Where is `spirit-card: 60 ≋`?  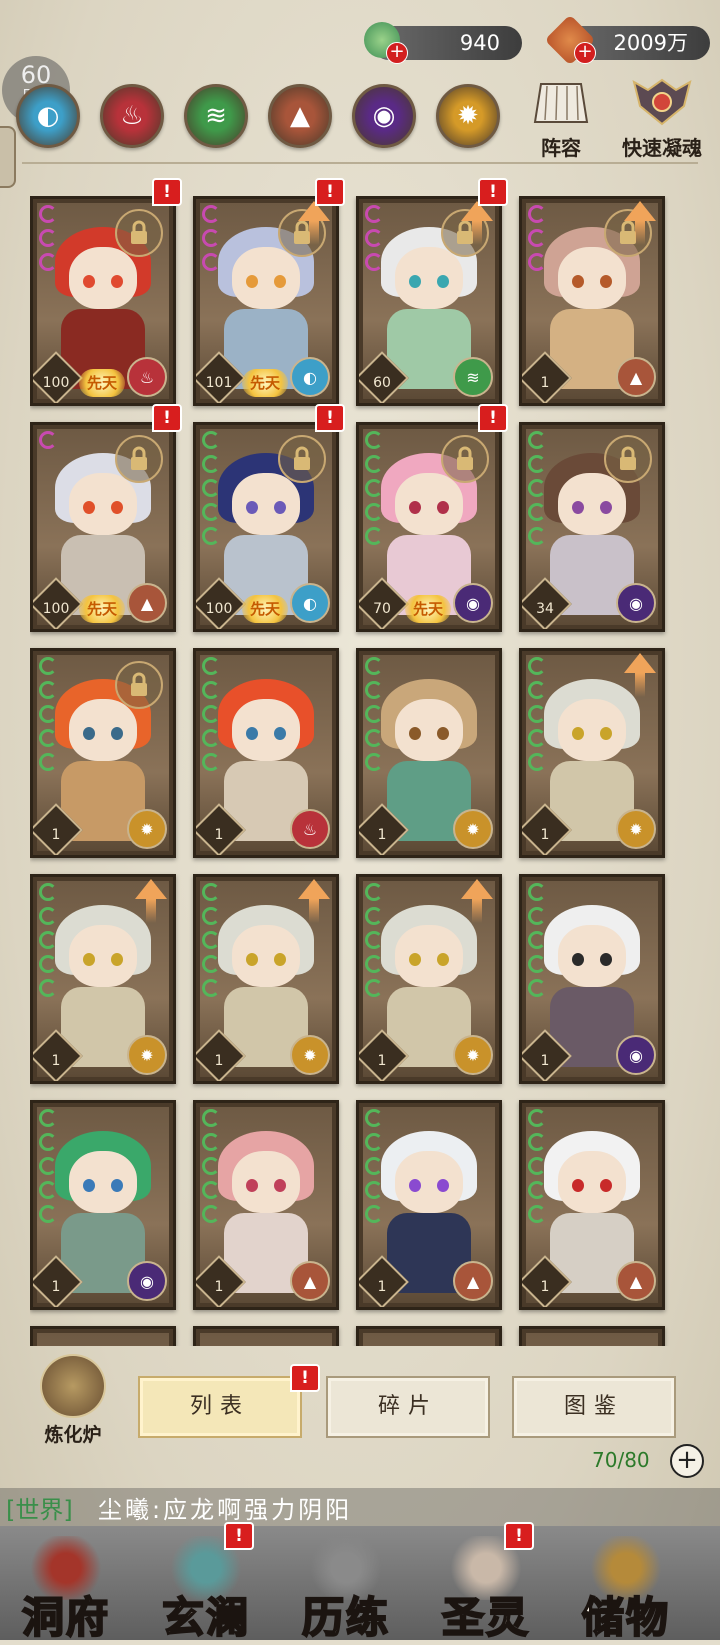 spirit-card: 60 ≋ is located at coordinates (429, 301).